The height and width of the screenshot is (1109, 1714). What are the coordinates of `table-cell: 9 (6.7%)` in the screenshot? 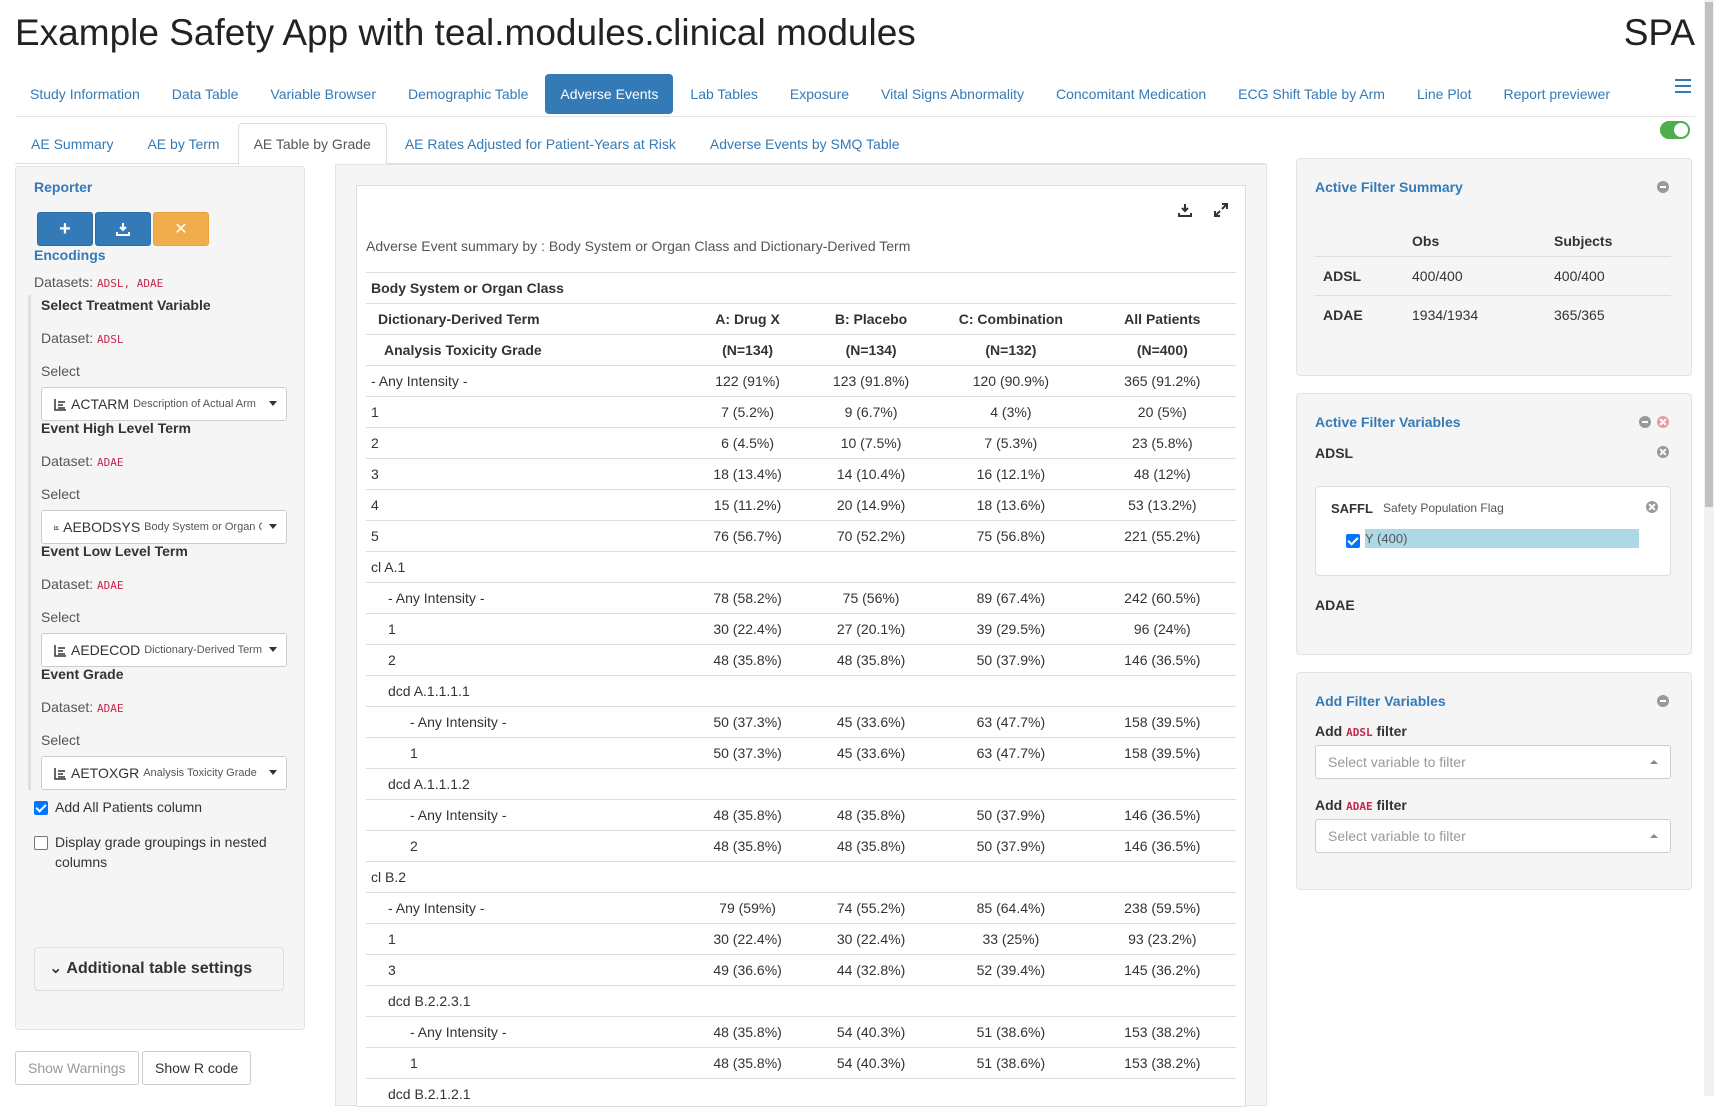 It's located at (871, 412).